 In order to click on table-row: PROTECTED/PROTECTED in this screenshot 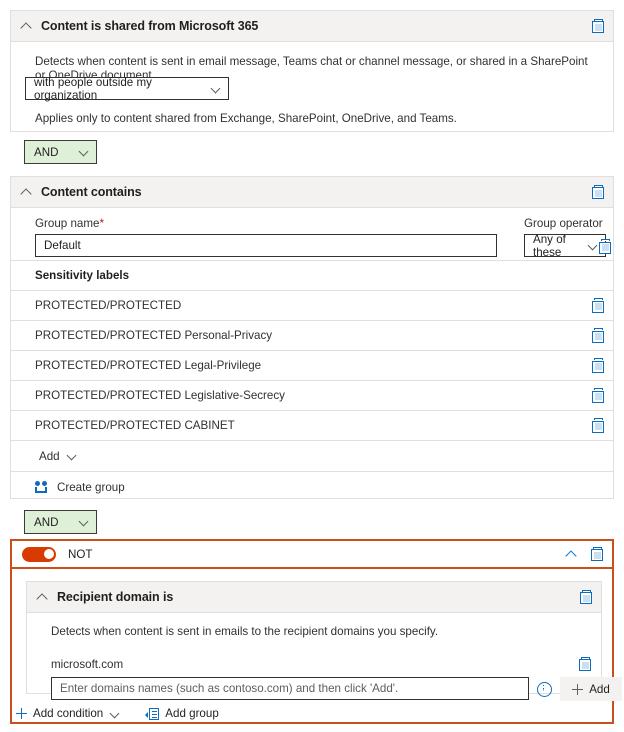, I will do `click(312, 305)`.